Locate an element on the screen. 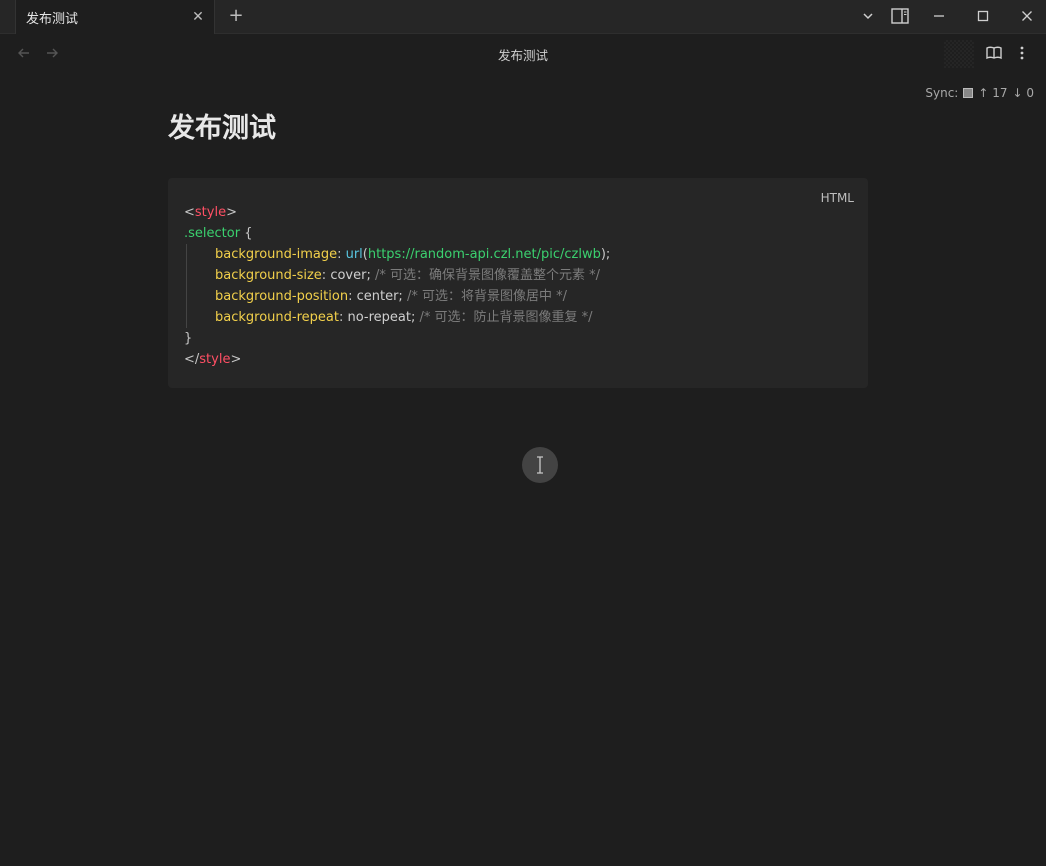 This screenshot has width=1046, height=866. chevron-down-icon is located at coordinates (868, 16).